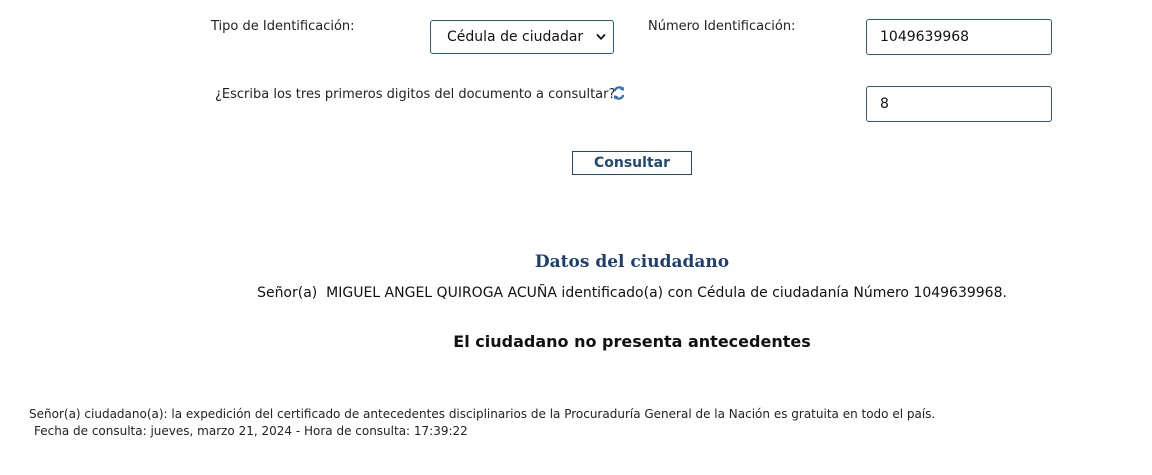 The height and width of the screenshot is (475, 1152). Describe the element at coordinates (884, 104) in the screenshot. I see `captcha-value: 8` at that location.